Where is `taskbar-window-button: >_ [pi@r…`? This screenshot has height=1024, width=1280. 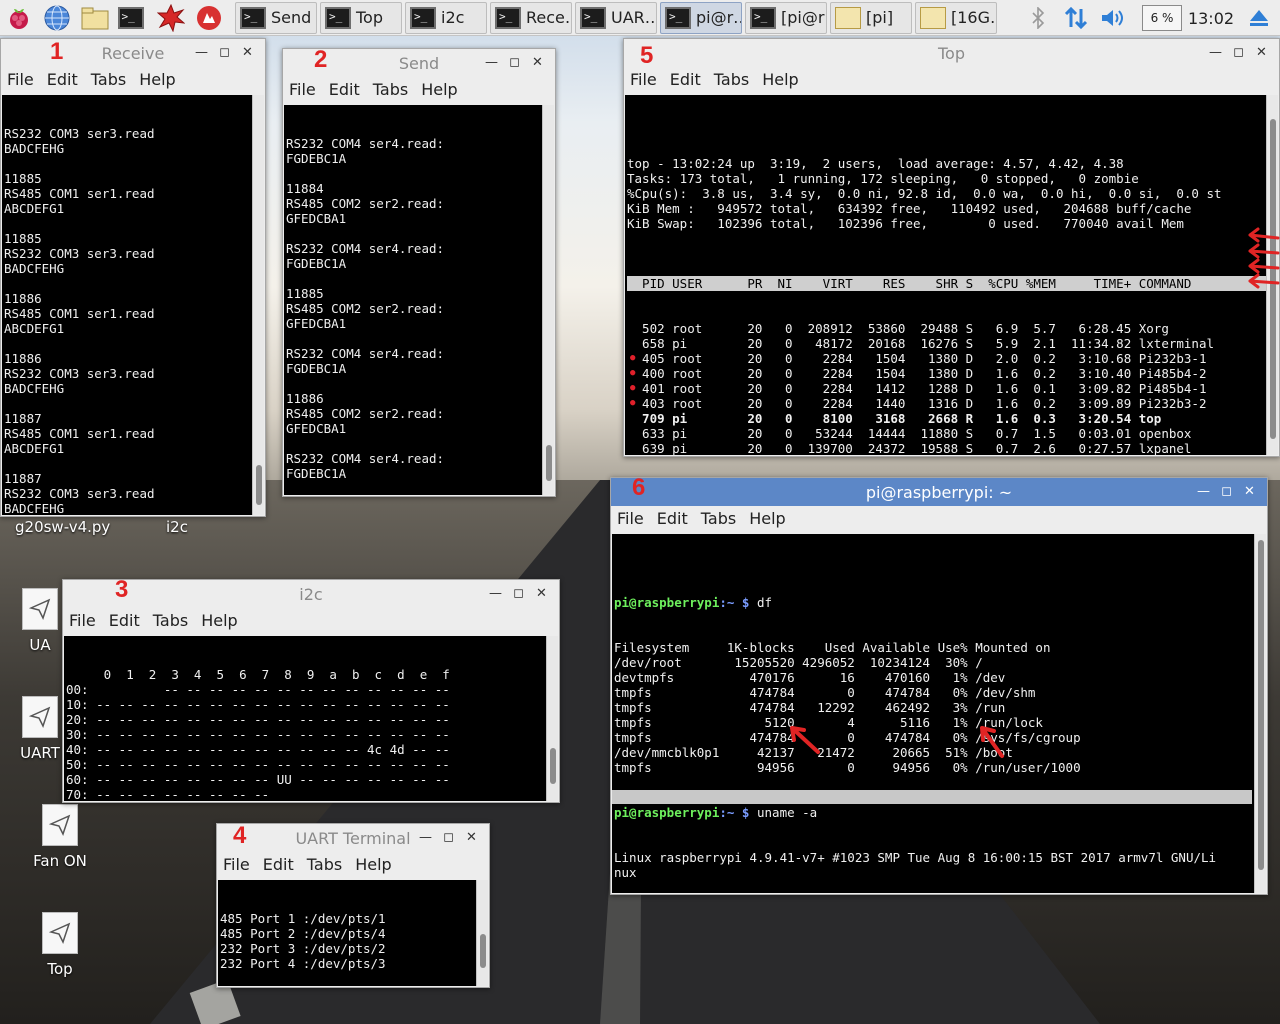
taskbar-window-button: >_ [pi@r… is located at coordinates (786, 17).